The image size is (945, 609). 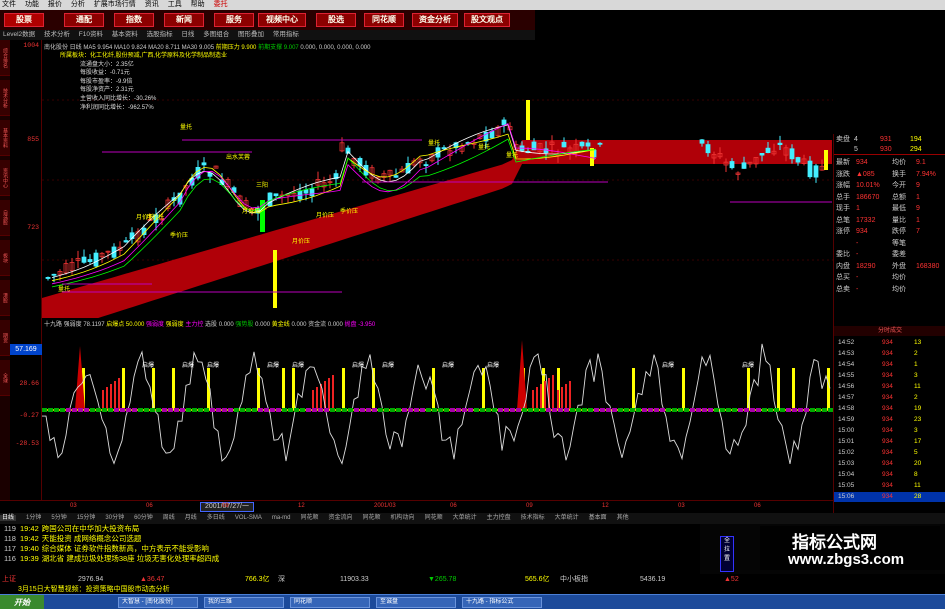 I want to click on taskbar-app-2: 我的三维, so click(x=244, y=602).